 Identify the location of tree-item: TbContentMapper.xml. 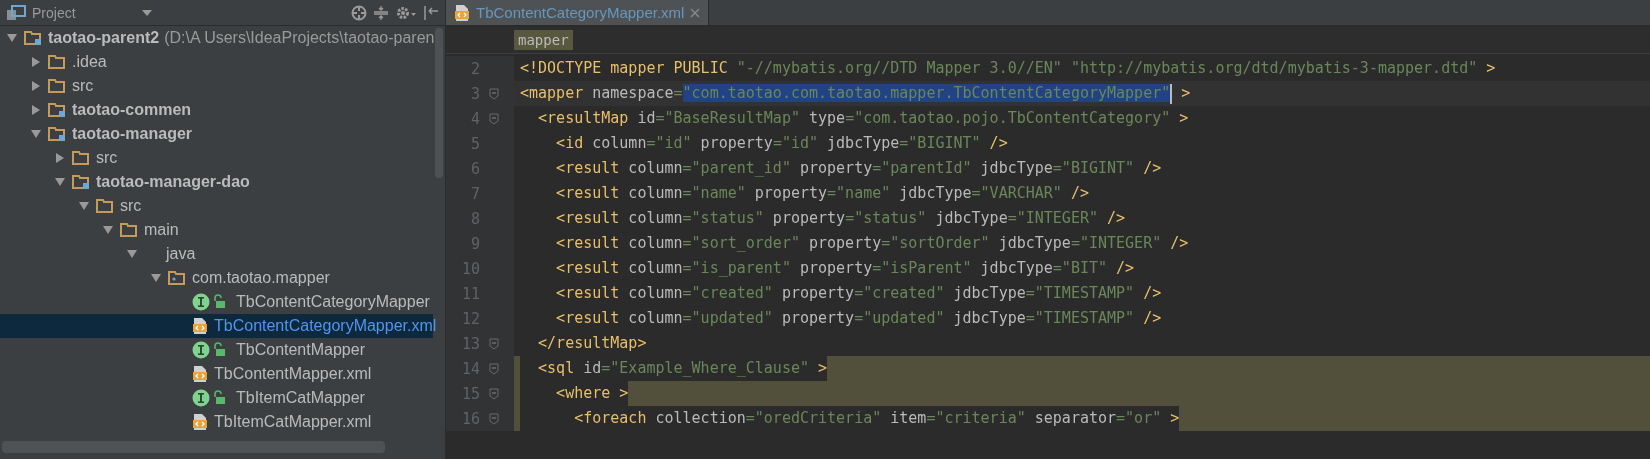
(216, 374).